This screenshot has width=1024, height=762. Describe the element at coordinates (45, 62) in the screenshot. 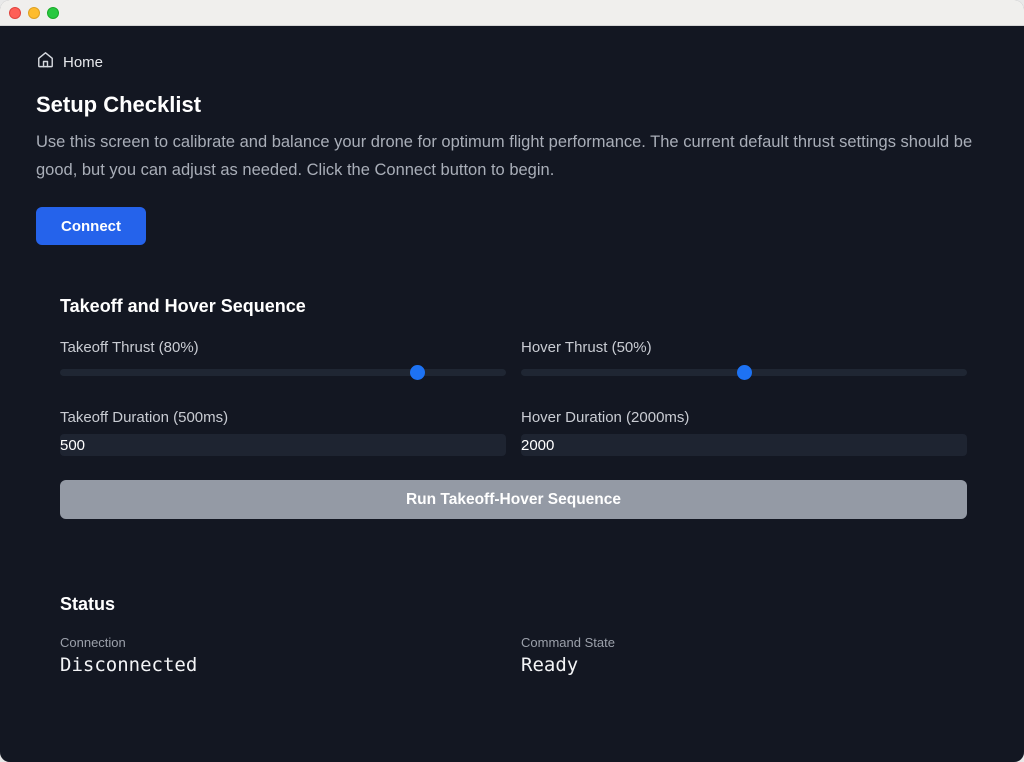

I see `home-icon` at that location.